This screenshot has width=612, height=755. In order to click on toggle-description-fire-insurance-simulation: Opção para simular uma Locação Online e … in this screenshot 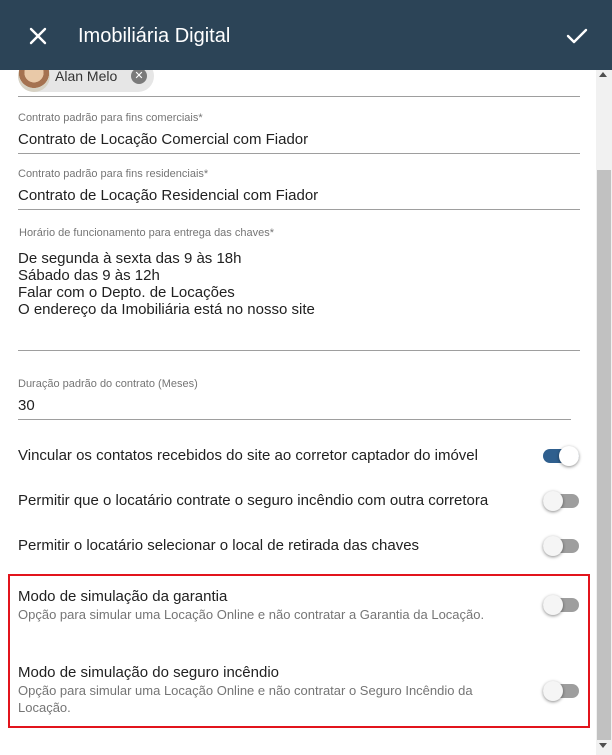, I will do `click(245, 699)`.